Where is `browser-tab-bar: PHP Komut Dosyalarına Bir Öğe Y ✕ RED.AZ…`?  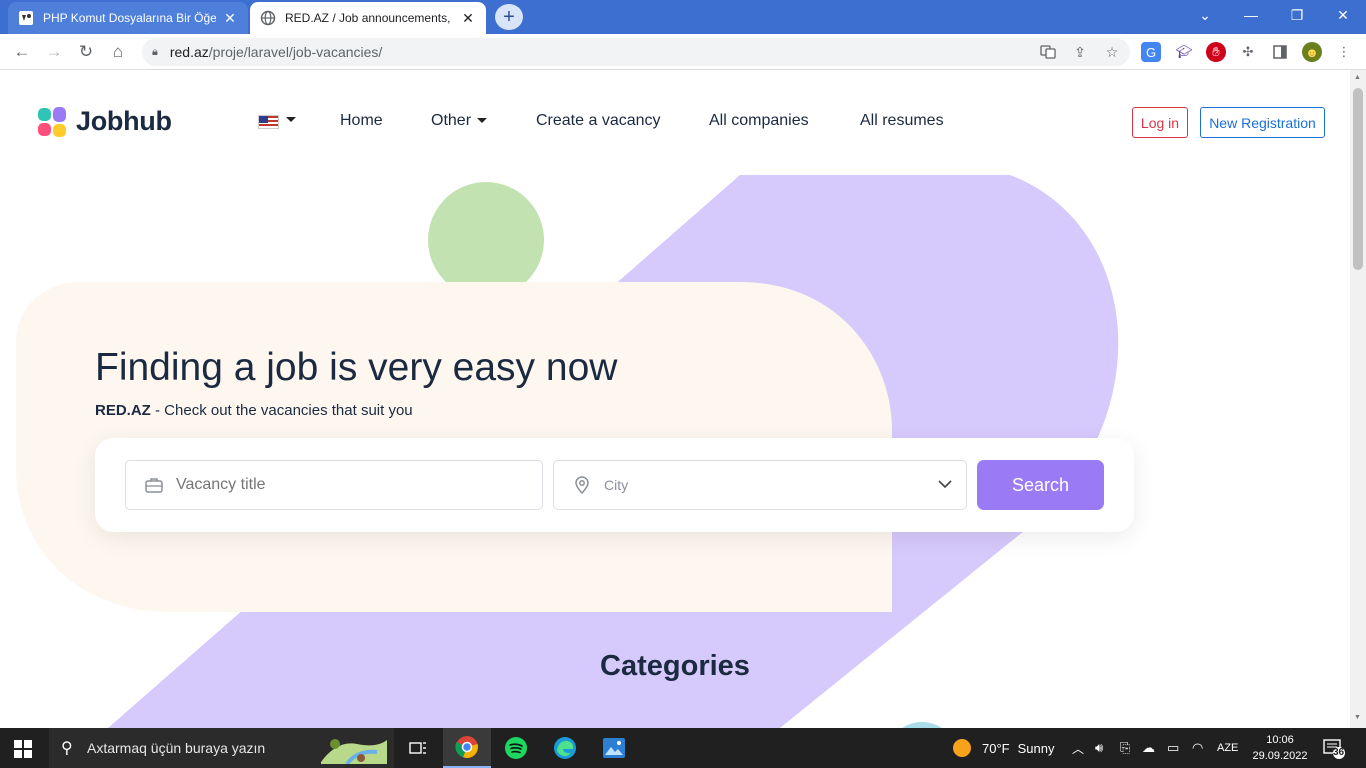
browser-tab-bar: PHP Komut Dosyalarına Bir Öğe Y ✕ RED.AZ… is located at coordinates (683, 17).